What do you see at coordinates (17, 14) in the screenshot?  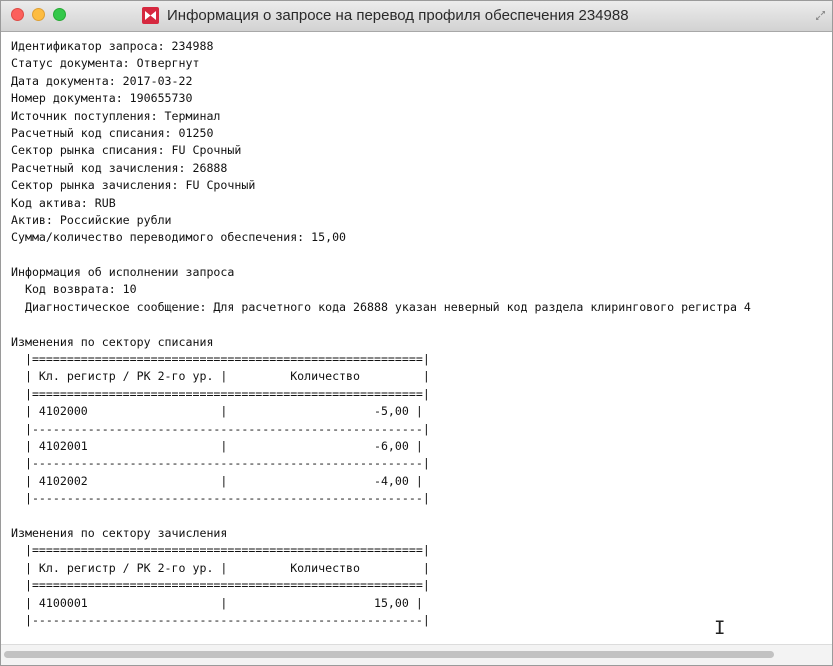 I see `close-window-button` at bounding box center [17, 14].